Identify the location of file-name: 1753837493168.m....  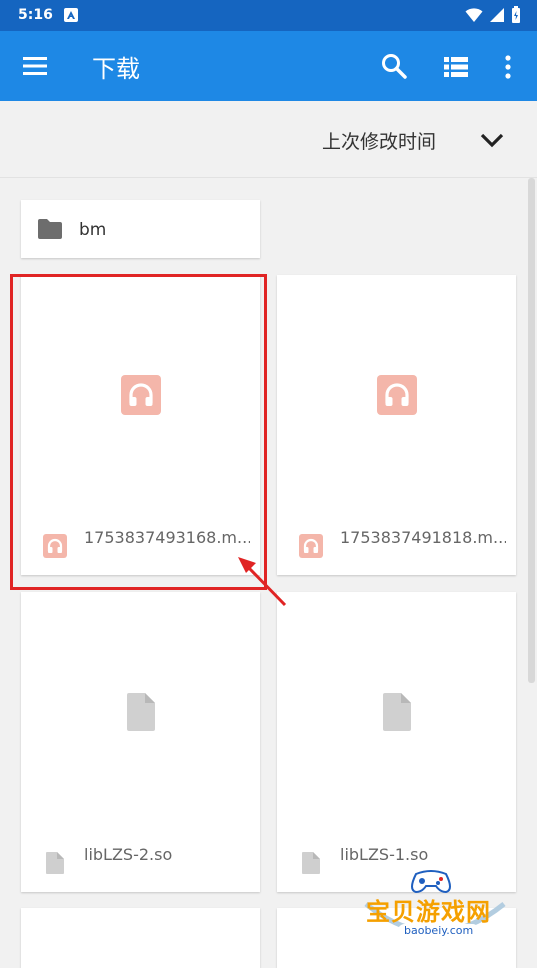
(167, 537).